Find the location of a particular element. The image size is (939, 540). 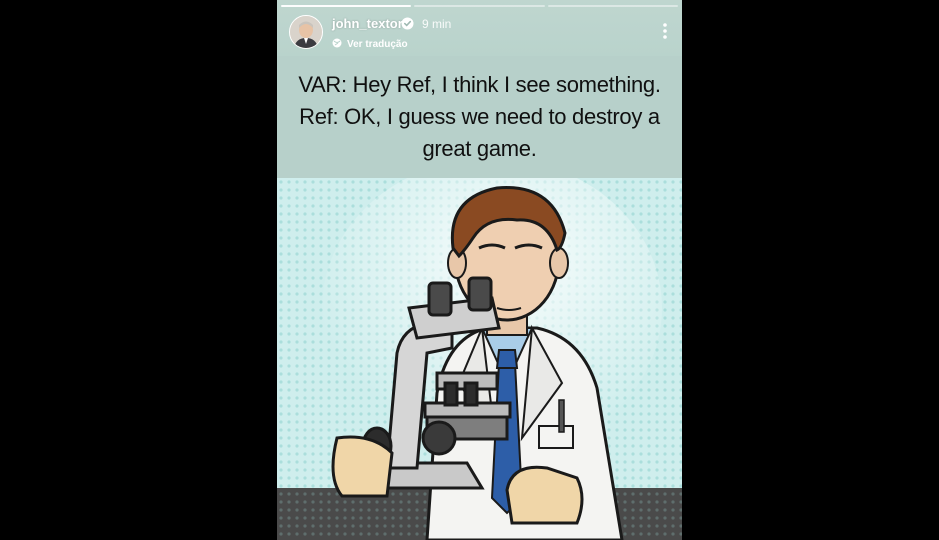

translate-label: Ver tradução is located at coordinates (377, 44).